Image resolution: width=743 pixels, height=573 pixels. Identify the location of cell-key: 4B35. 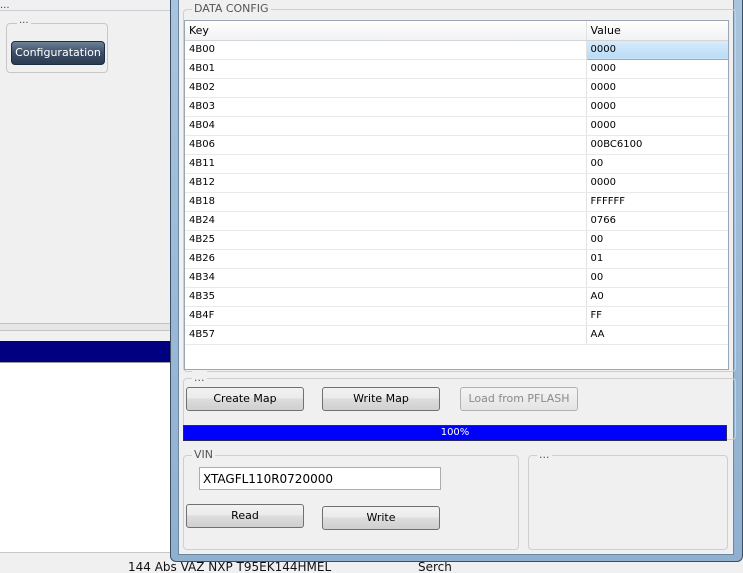
(386, 297).